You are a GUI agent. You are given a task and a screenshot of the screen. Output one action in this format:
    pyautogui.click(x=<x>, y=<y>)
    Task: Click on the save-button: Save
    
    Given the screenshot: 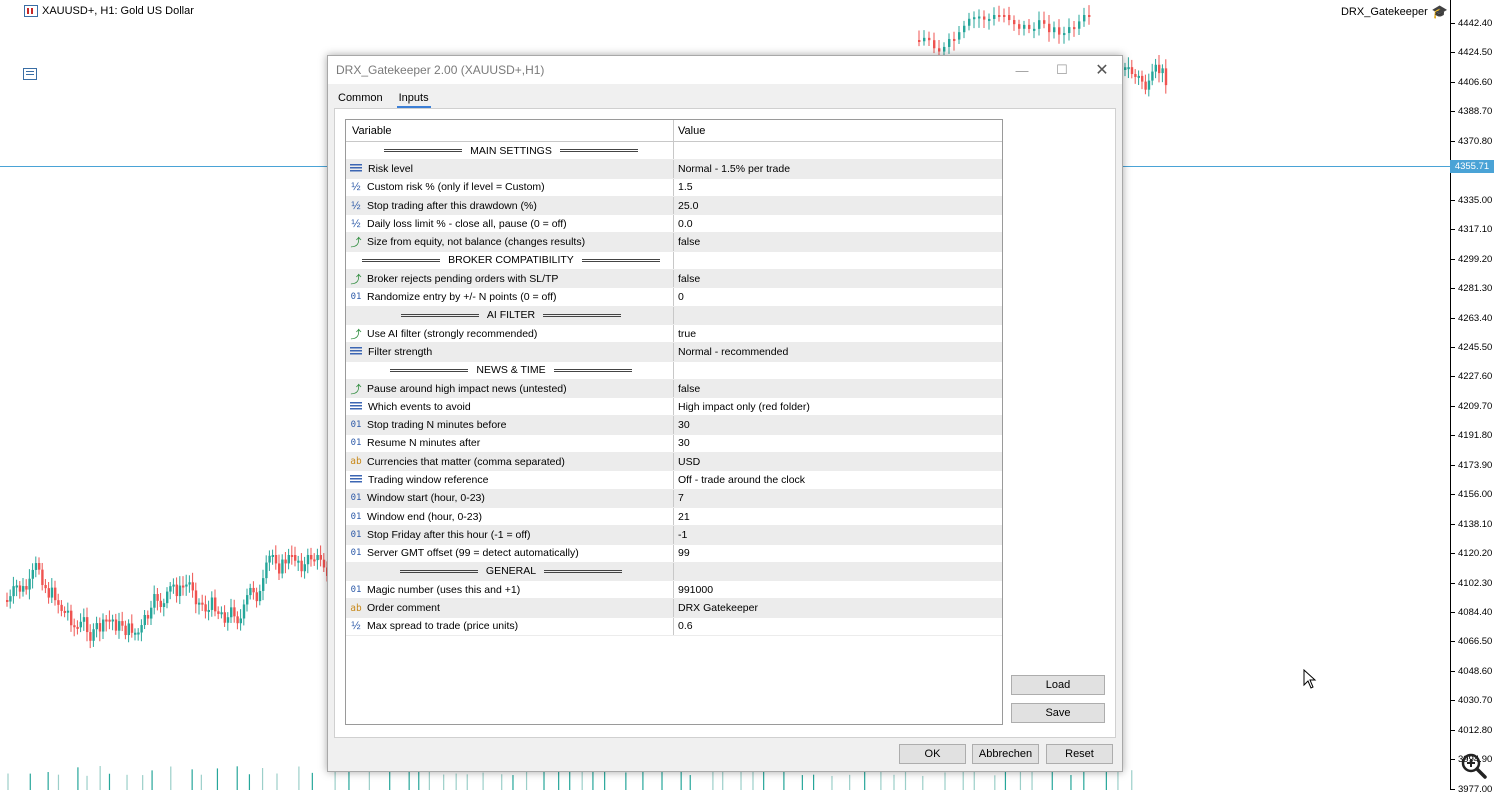 What is the action you would take?
    pyautogui.click(x=1058, y=713)
    